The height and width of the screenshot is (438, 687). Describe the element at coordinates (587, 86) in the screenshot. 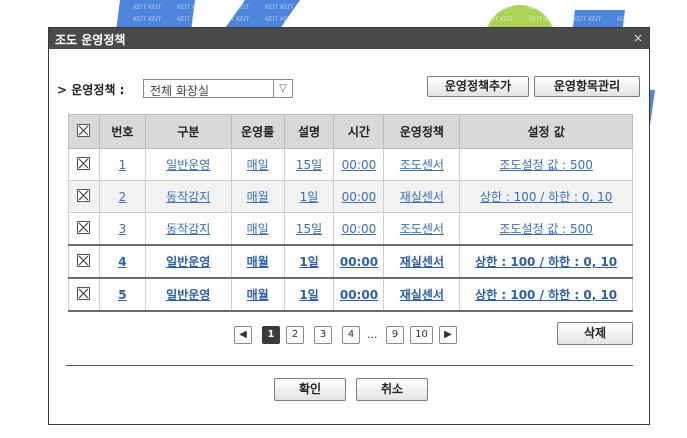

I see `manage-items-button: 운영항목관리` at that location.